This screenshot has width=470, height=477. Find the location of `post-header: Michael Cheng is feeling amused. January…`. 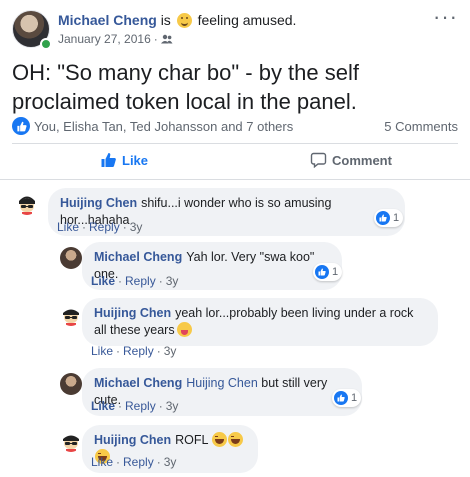

post-header: Michael Cheng is feeling amused. January… is located at coordinates (235, 29).